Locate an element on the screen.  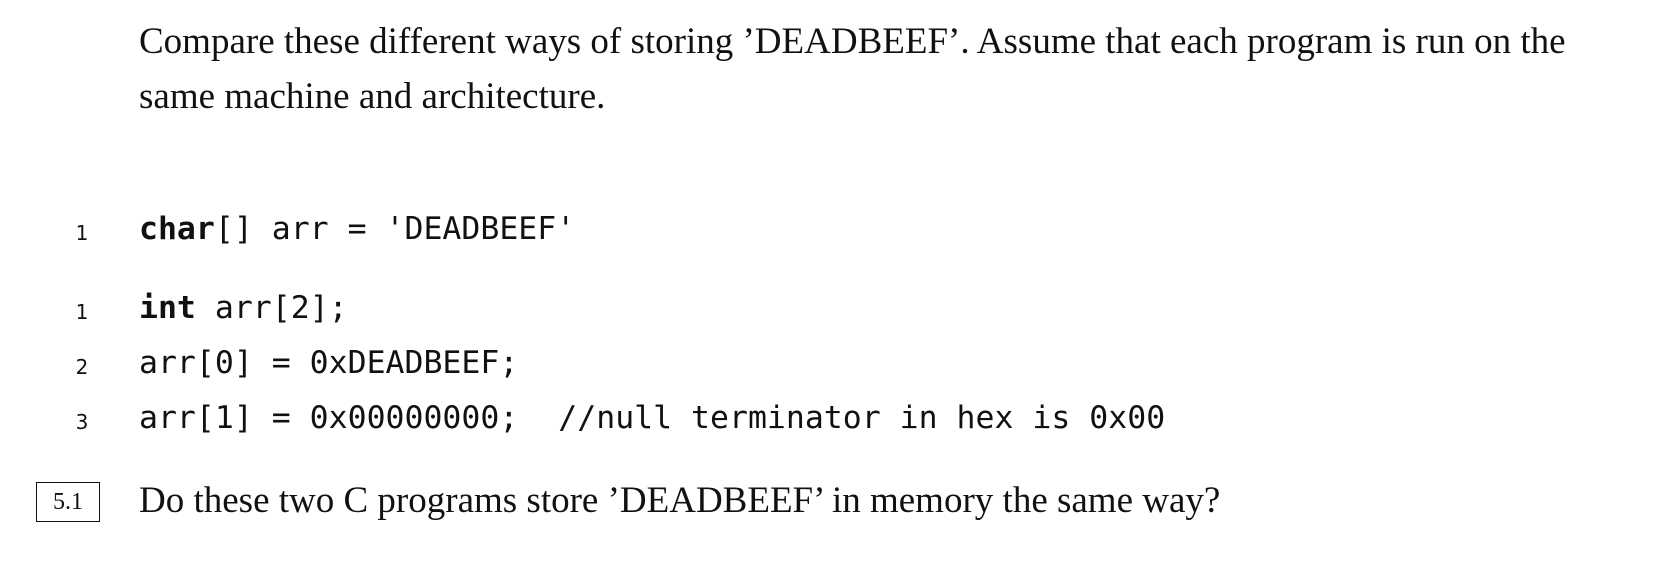
code-content: arr[1] = 0x00000000; is located at coordinates (329, 418).